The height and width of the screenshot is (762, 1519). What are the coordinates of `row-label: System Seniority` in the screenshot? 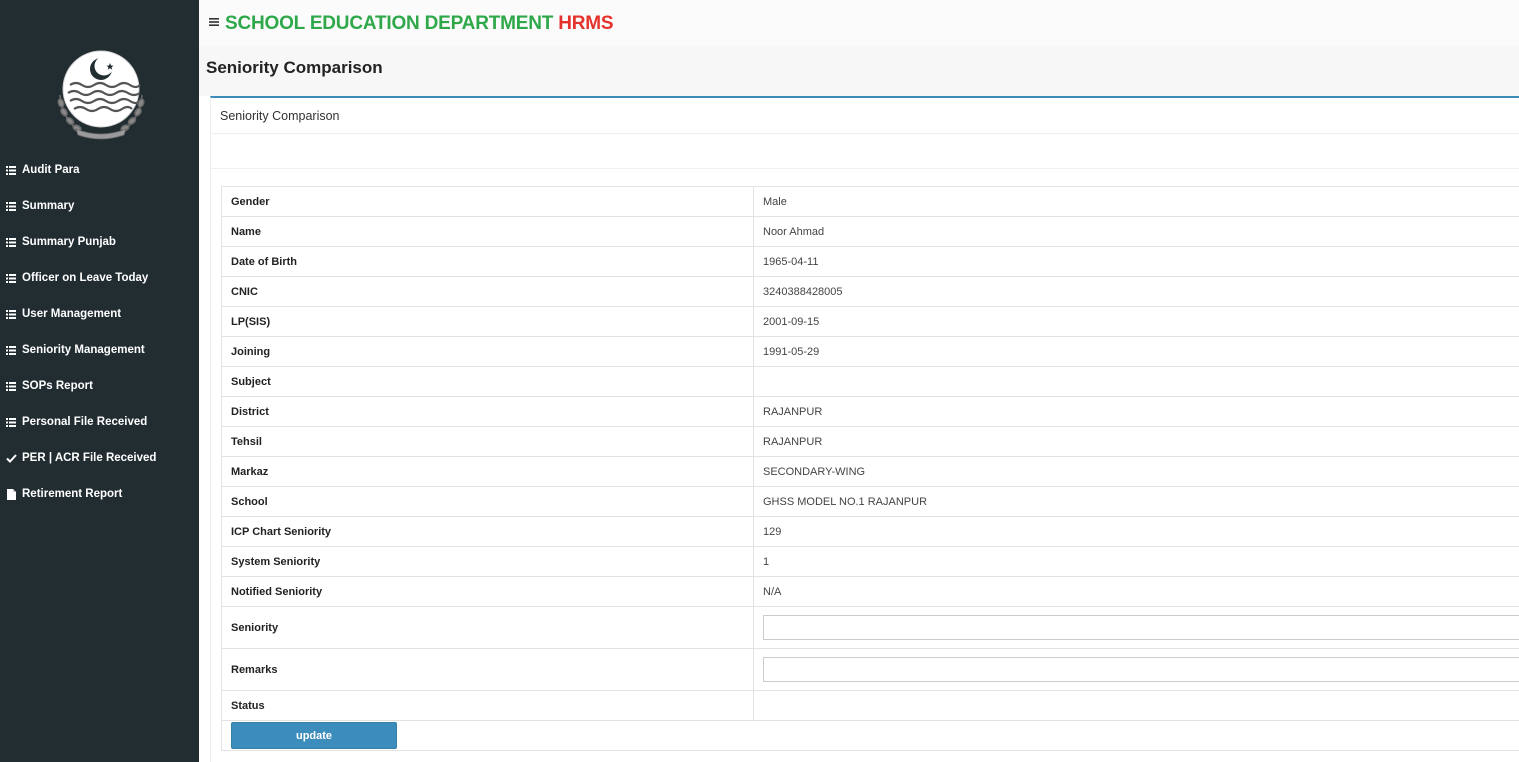 It's located at (487, 561).